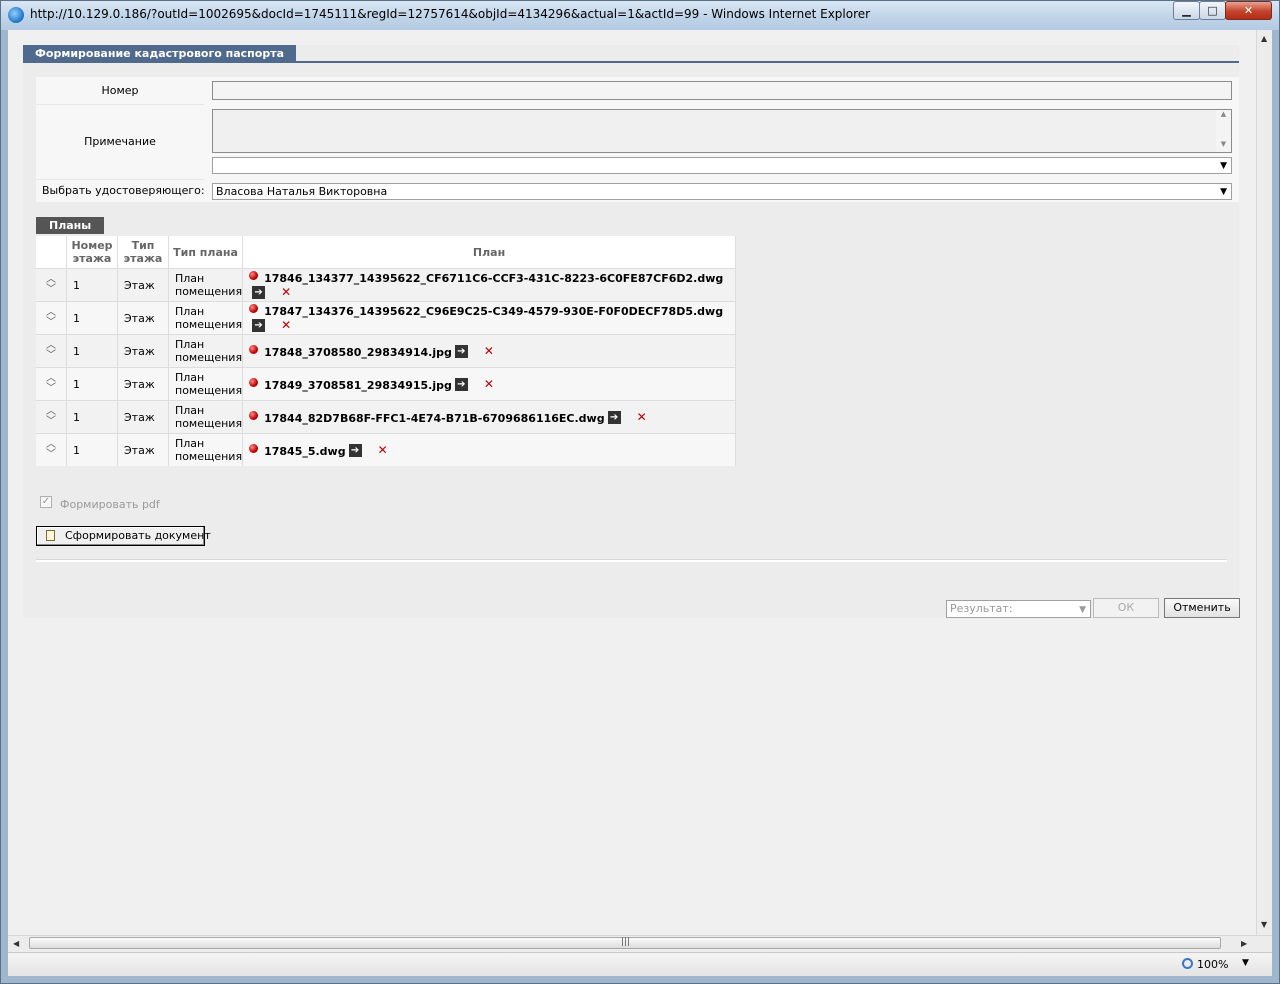 The height and width of the screenshot is (984, 1280). I want to click on note-scrollbar: ▲ ▼, so click(1223, 131).